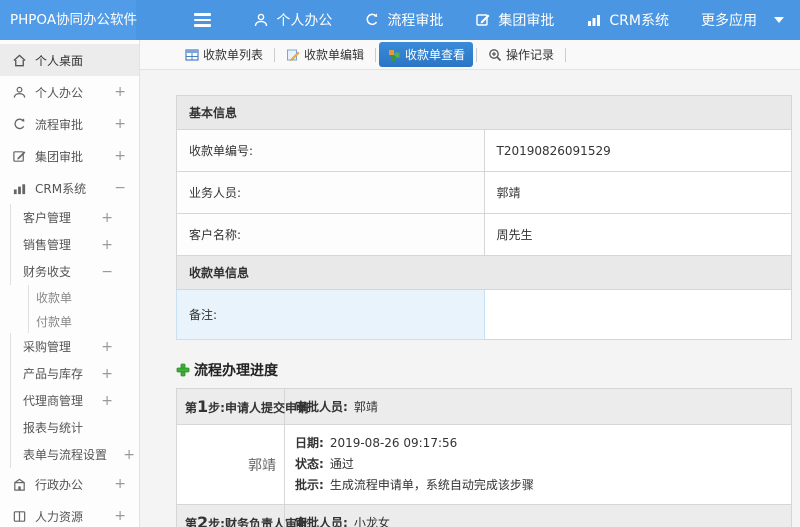 This screenshot has width=800, height=527. I want to click on sidebar-item-label: 收款单, so click(54, 297).